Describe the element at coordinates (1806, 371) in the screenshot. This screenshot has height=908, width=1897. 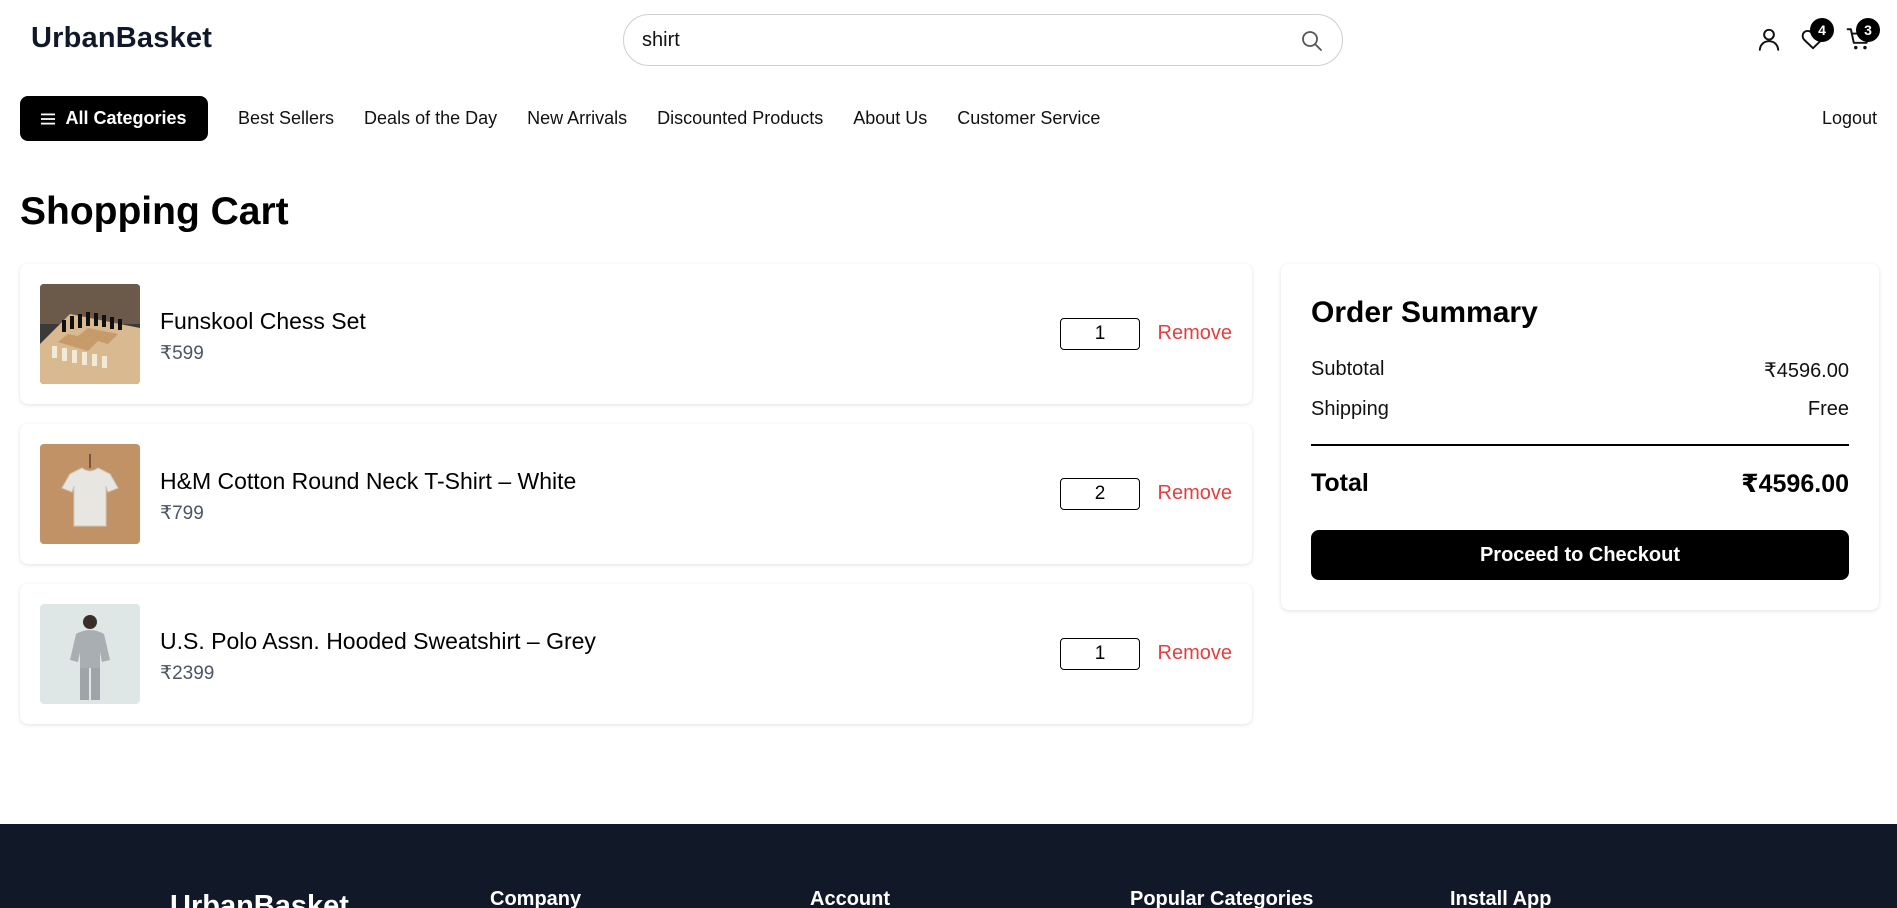
I see `subtotal-value: ₹4596.00` at that location.